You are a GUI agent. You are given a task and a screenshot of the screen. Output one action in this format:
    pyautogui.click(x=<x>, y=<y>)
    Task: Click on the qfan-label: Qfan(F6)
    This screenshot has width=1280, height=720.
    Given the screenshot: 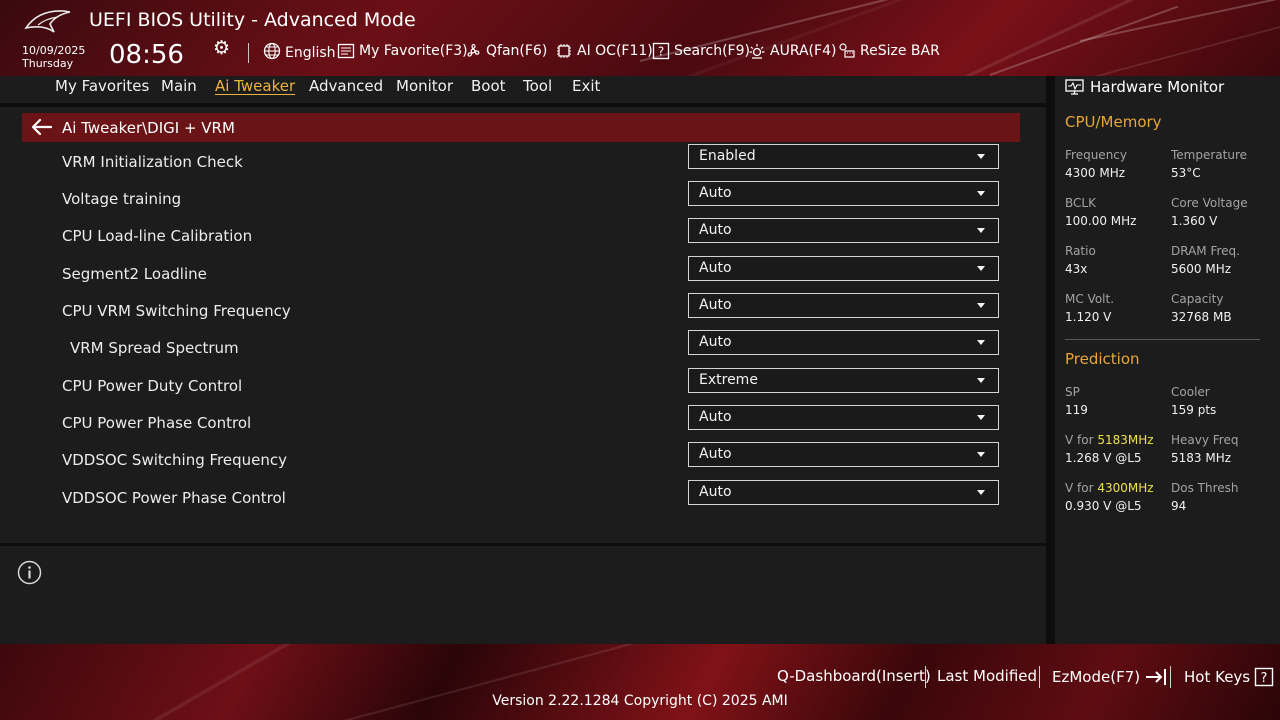 What is the action you would take?
    pyautogui.click(x=517, y=51)
    